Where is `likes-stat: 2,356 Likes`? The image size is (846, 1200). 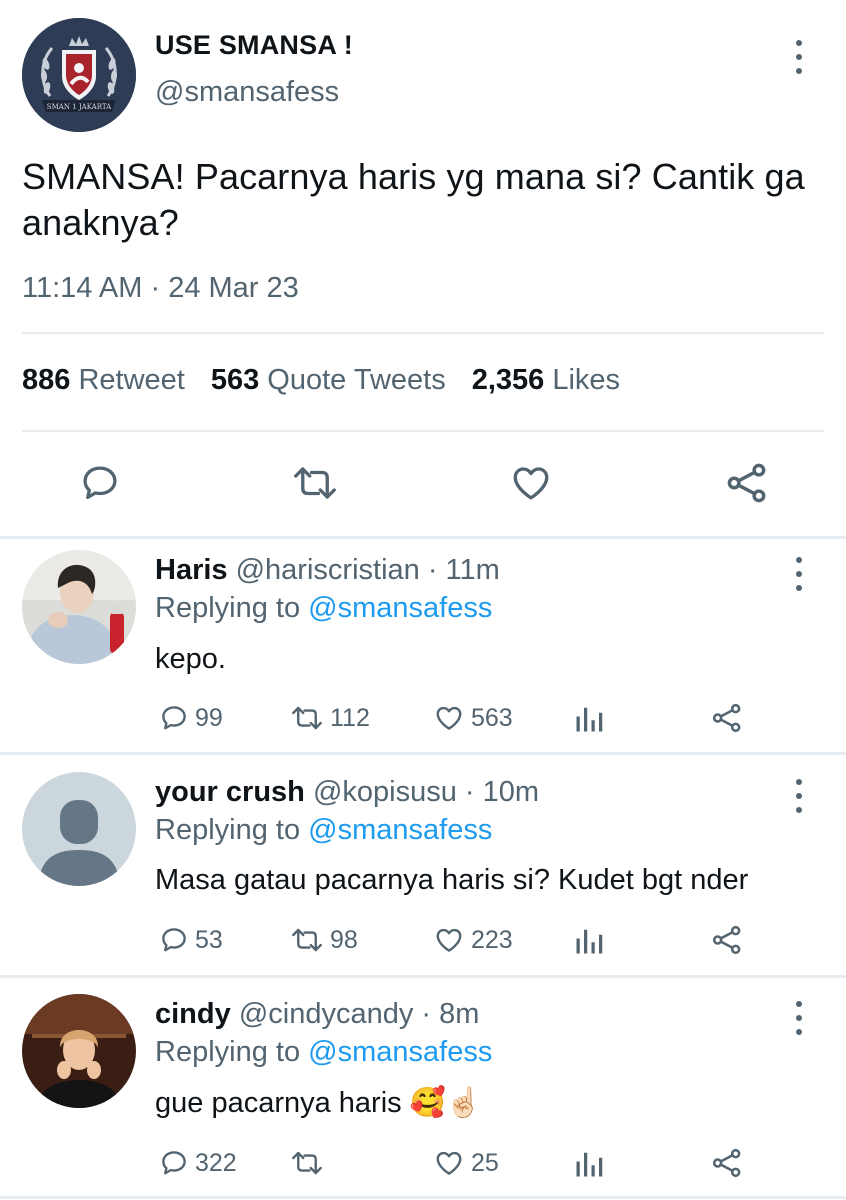 likes-stat: 2,356 Likes is located at coordinates (546, 380).